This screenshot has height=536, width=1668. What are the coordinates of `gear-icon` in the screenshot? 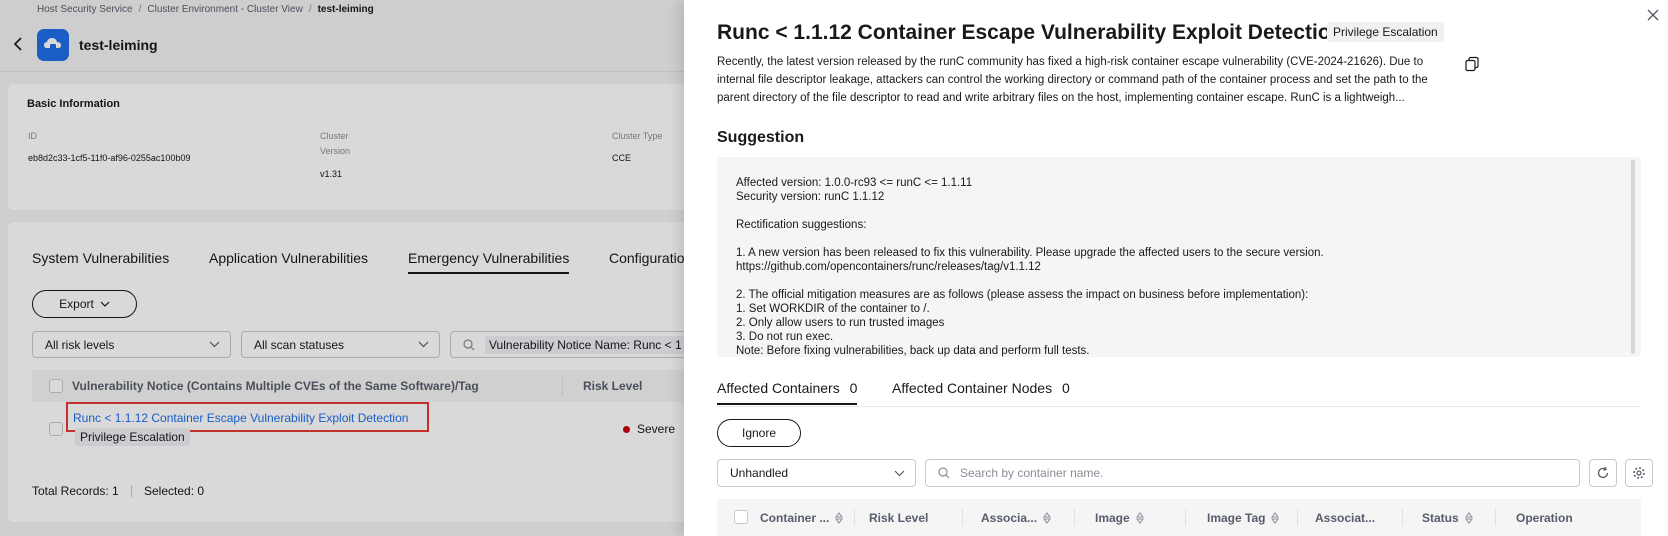 It's located at (1639, 473).